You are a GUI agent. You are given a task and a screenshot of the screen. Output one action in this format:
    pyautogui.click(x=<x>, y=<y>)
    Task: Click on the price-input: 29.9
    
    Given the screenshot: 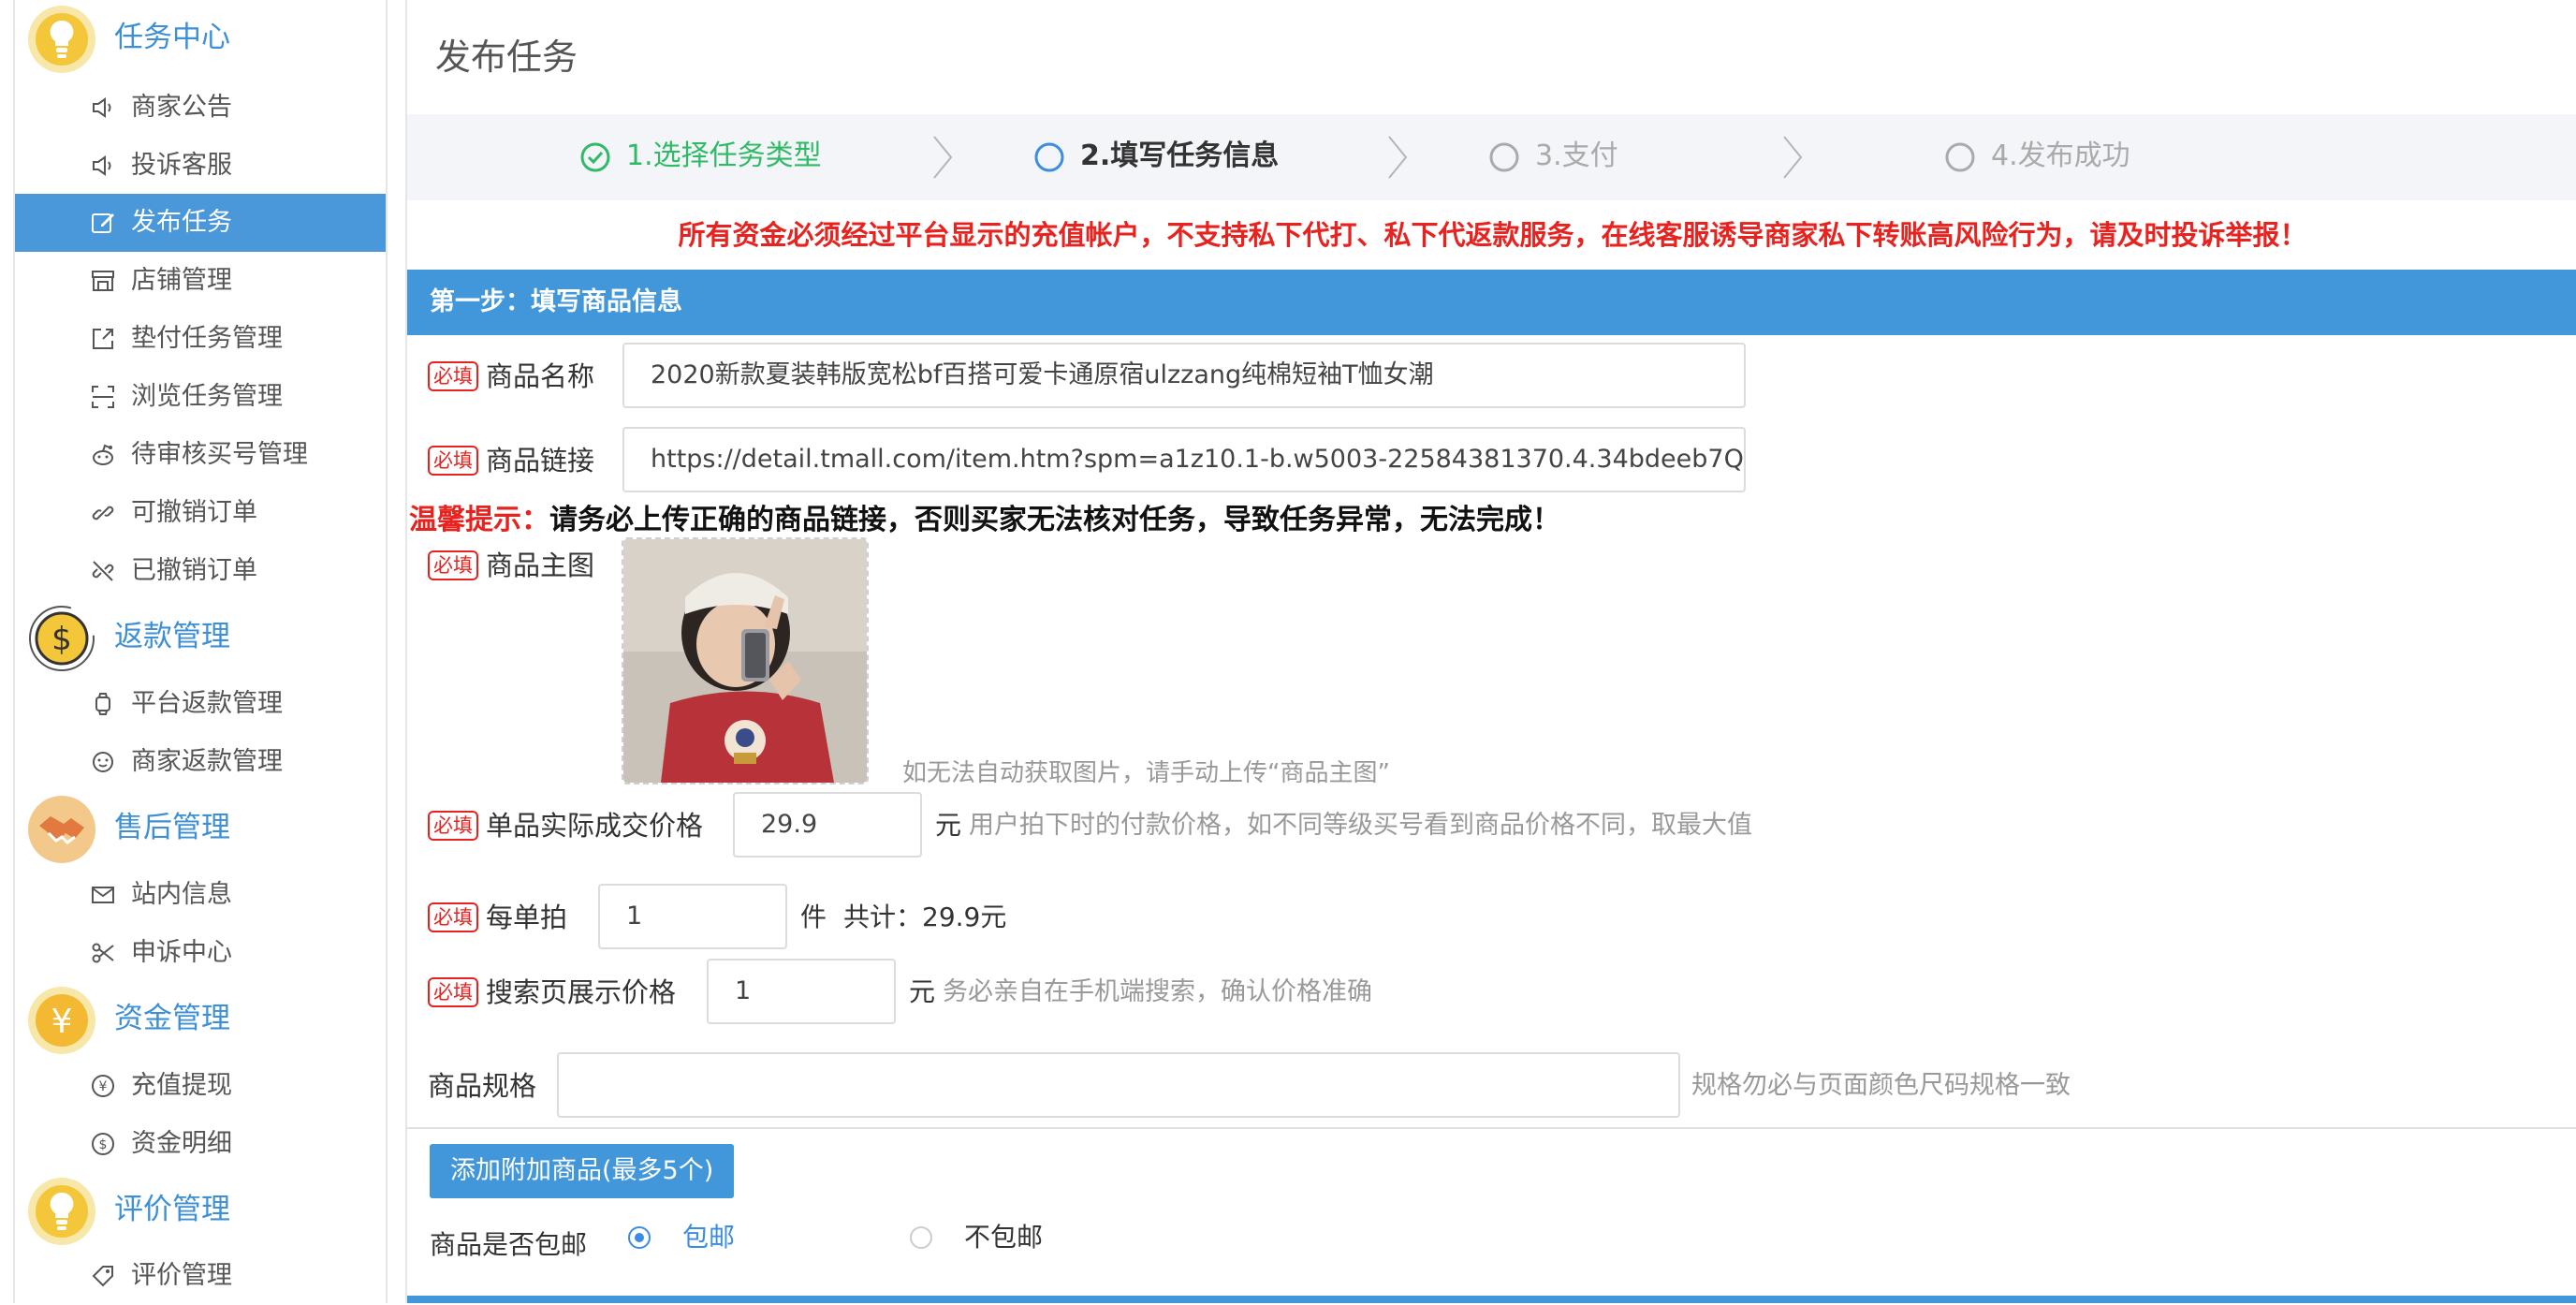 What is the action you would take?
    pyautogui.click(x=827, y=825)
    